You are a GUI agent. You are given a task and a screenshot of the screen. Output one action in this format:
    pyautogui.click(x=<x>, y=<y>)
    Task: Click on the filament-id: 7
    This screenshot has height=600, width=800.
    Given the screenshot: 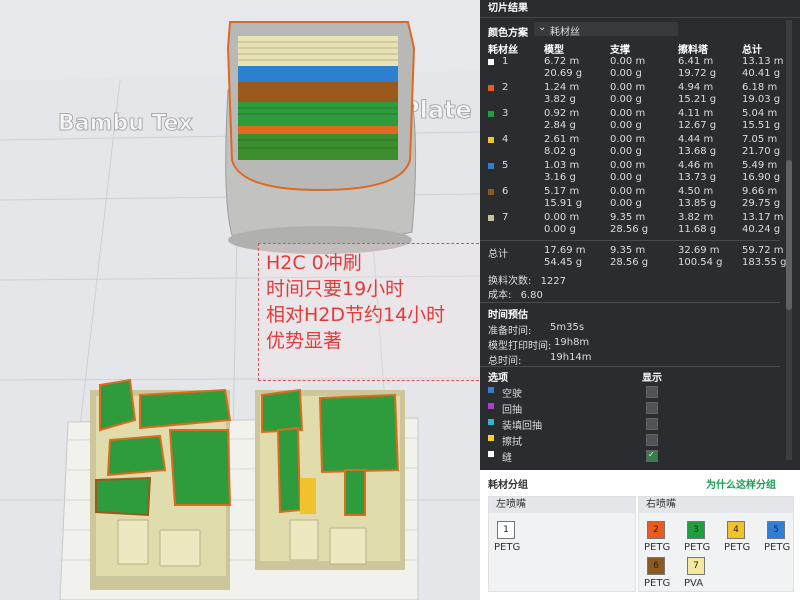 What is the action you would take?
    pyautogui.click(x=505, y=217)
    